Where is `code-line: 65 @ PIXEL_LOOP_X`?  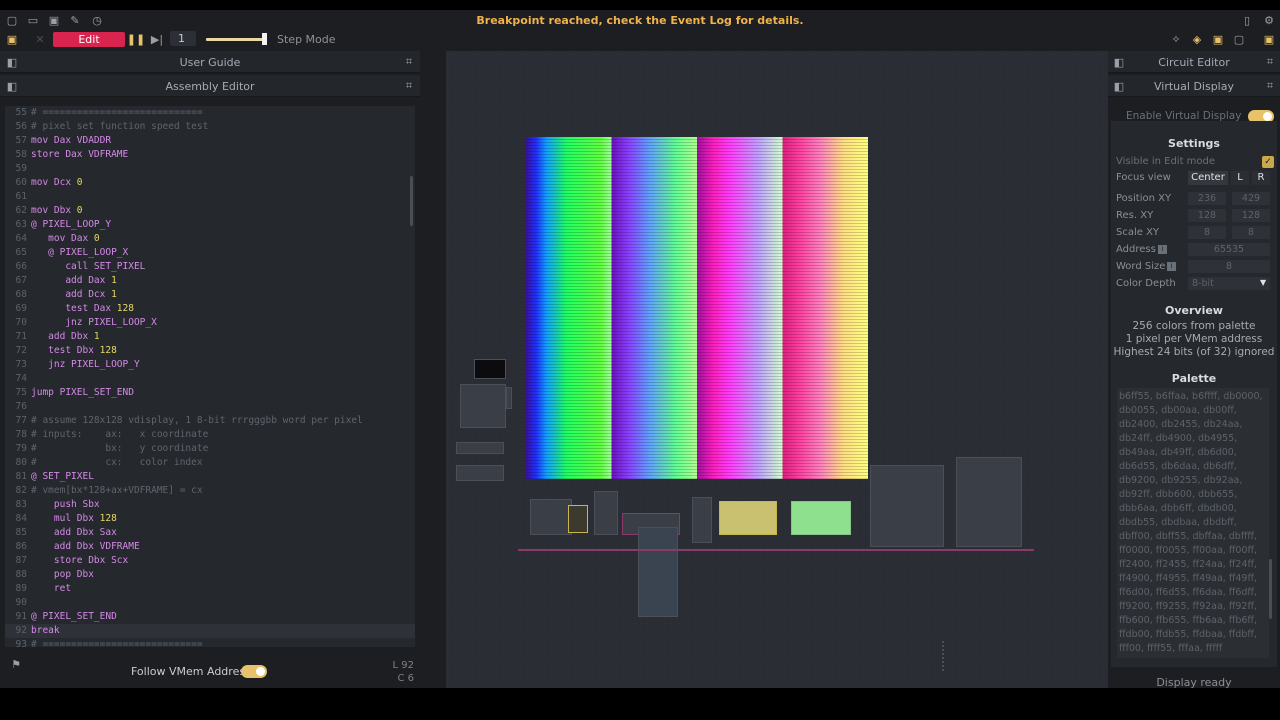
code-line: 65 @ PIXEL_LOOP_X is located at coordinates (210, 253).